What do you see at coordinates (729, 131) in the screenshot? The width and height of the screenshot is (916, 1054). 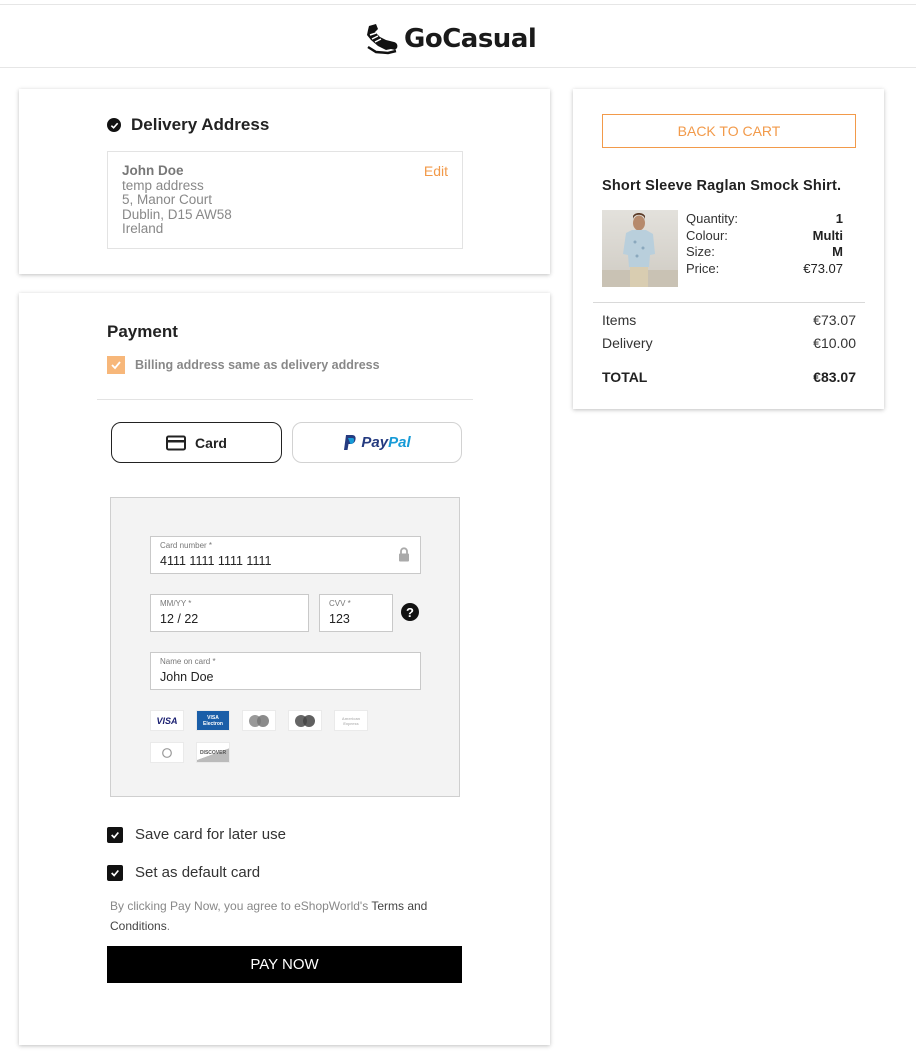 I see `back-to-cart-button: BACK TO CART` at bounding box center [729, 131].